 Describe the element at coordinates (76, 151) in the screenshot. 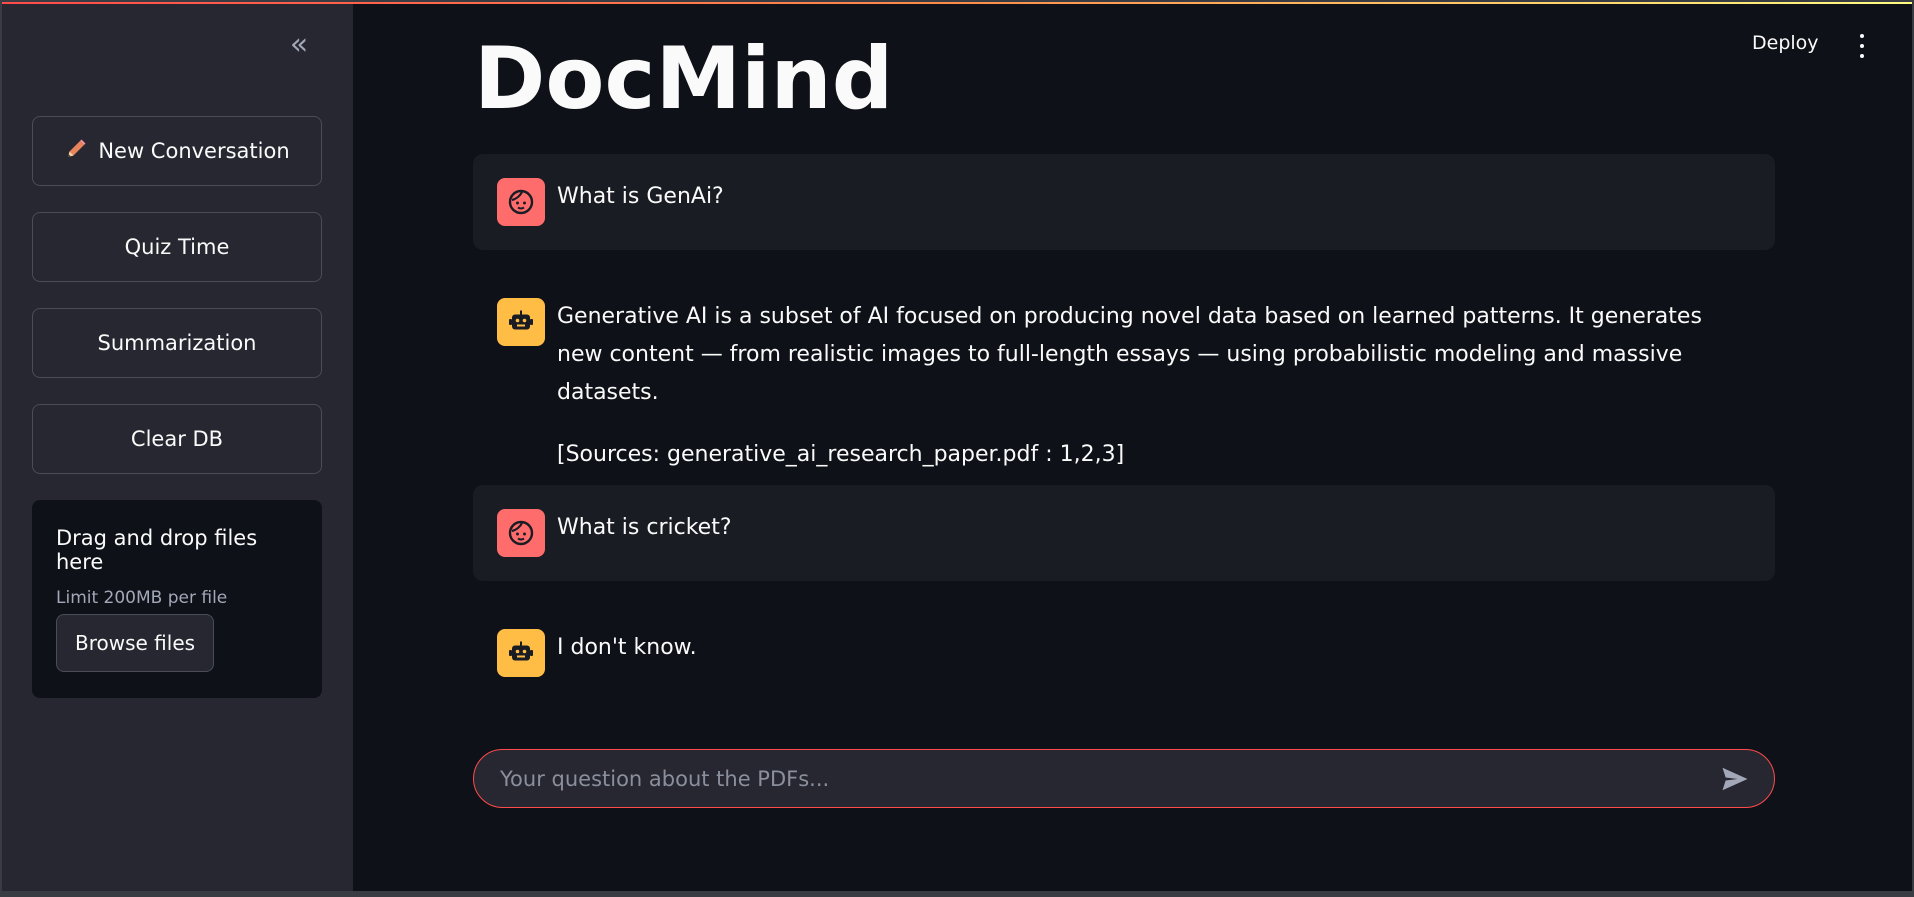

I see `pencil-icon` at that location.